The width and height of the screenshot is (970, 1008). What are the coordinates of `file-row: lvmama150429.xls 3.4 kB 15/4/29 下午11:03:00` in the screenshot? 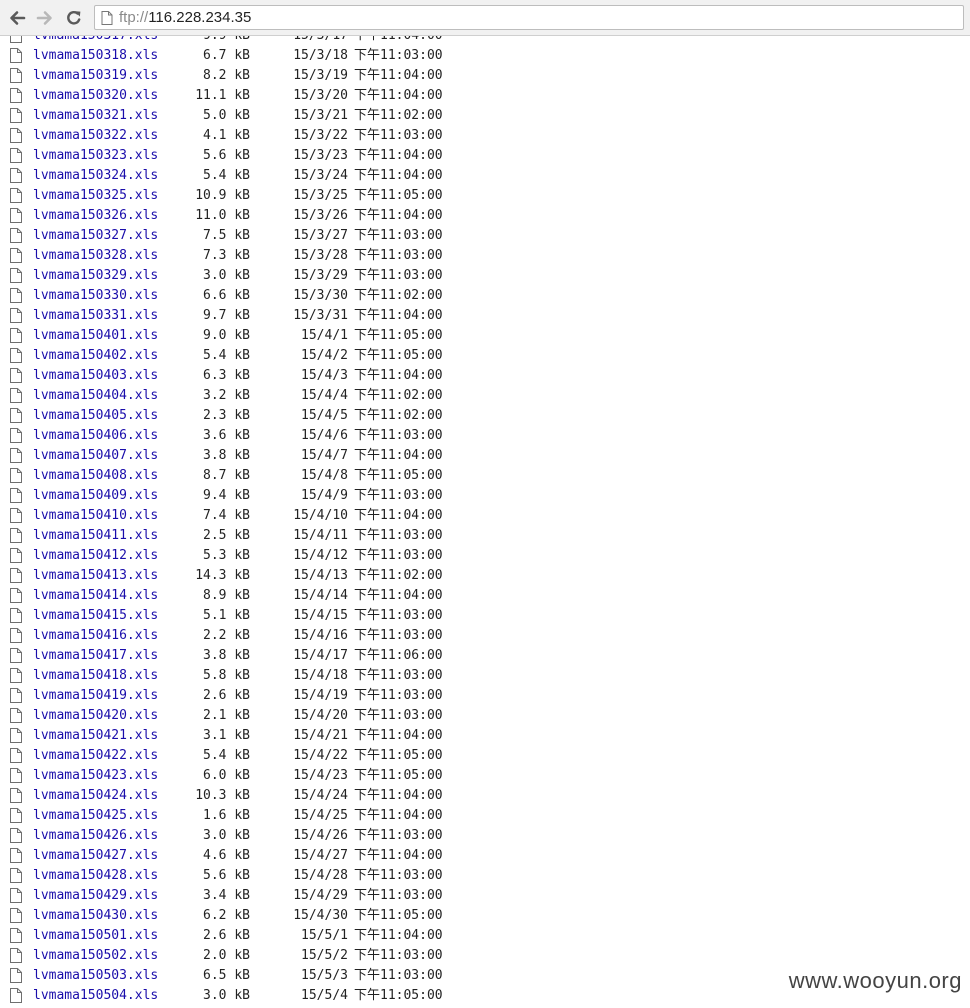 It's located at (485, 896).